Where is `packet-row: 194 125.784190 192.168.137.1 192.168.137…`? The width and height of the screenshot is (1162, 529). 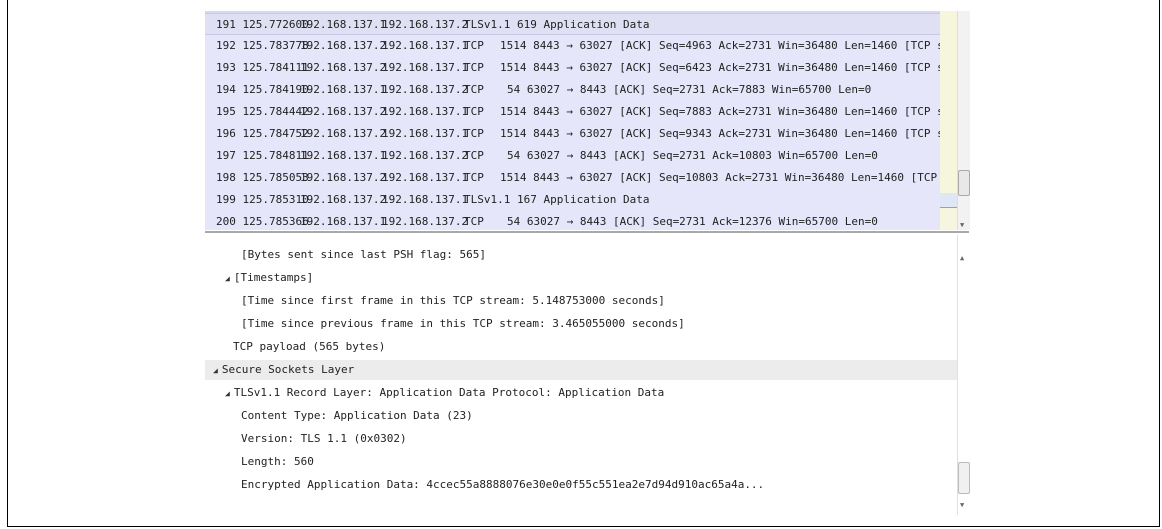
packet-row: 194 125.784190 192.168.137.1 192.168.137… is located at coordinates (581, 90).